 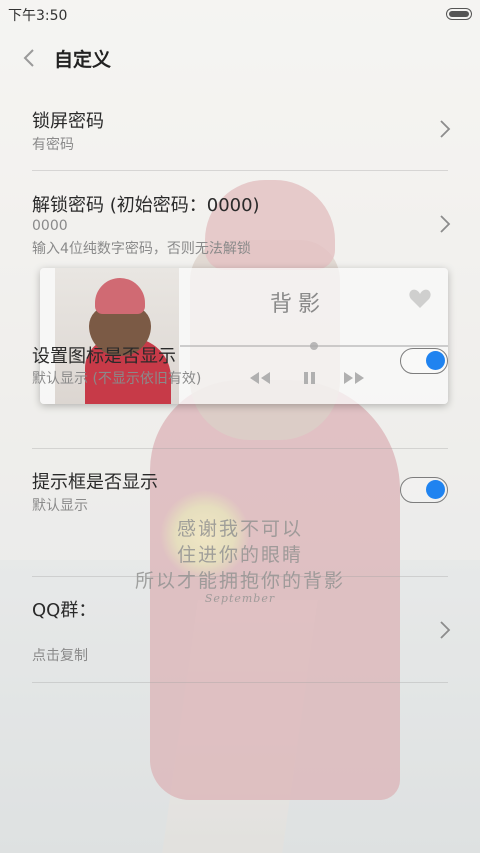 What do you see at coordinates (240, 223) in the screenshot?
I see `row-unlock-password: 解锁密码 (初始密码：0000) 0000 输入4位纯数字密码，否则无法解锁` at bounding box center [240, 223].